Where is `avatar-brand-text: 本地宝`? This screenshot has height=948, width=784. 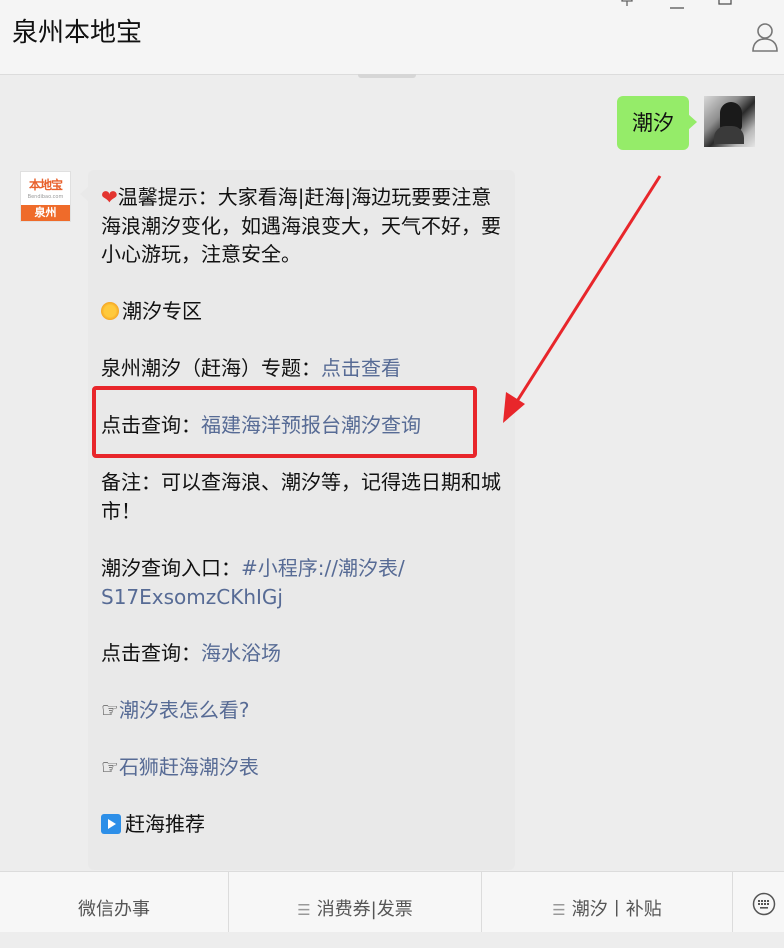 avatar-brand-text: 本地宝 is located at coordinates (45, 185).